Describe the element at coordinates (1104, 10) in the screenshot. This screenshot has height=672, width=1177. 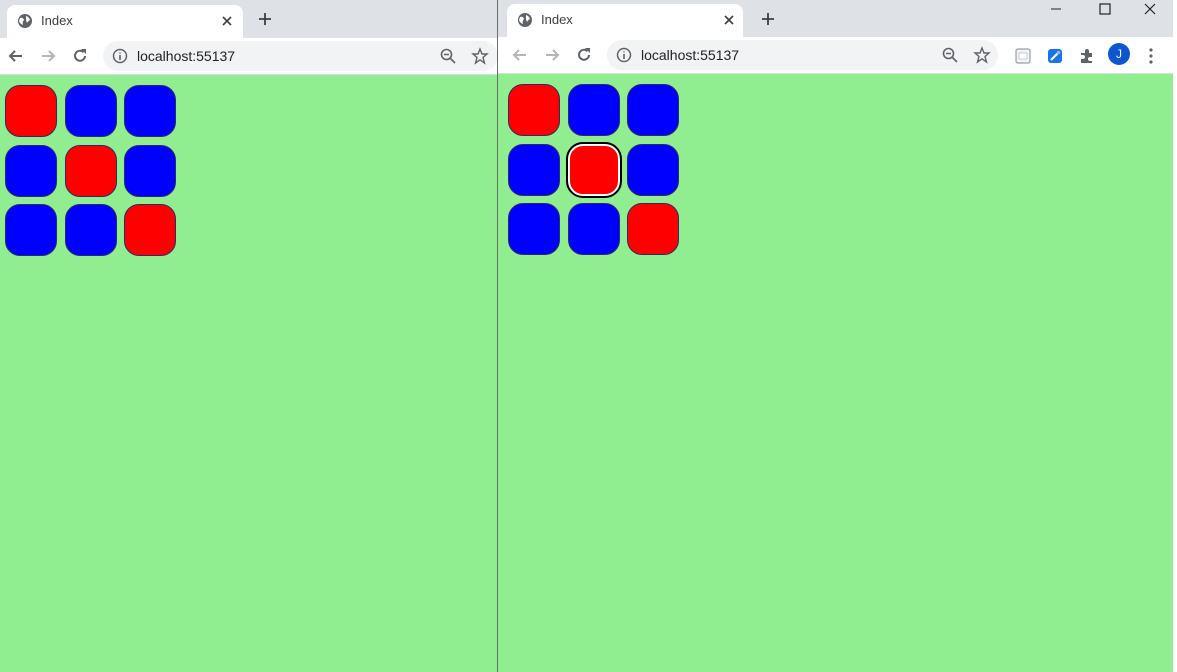
I see `maximize-icon` at that location.